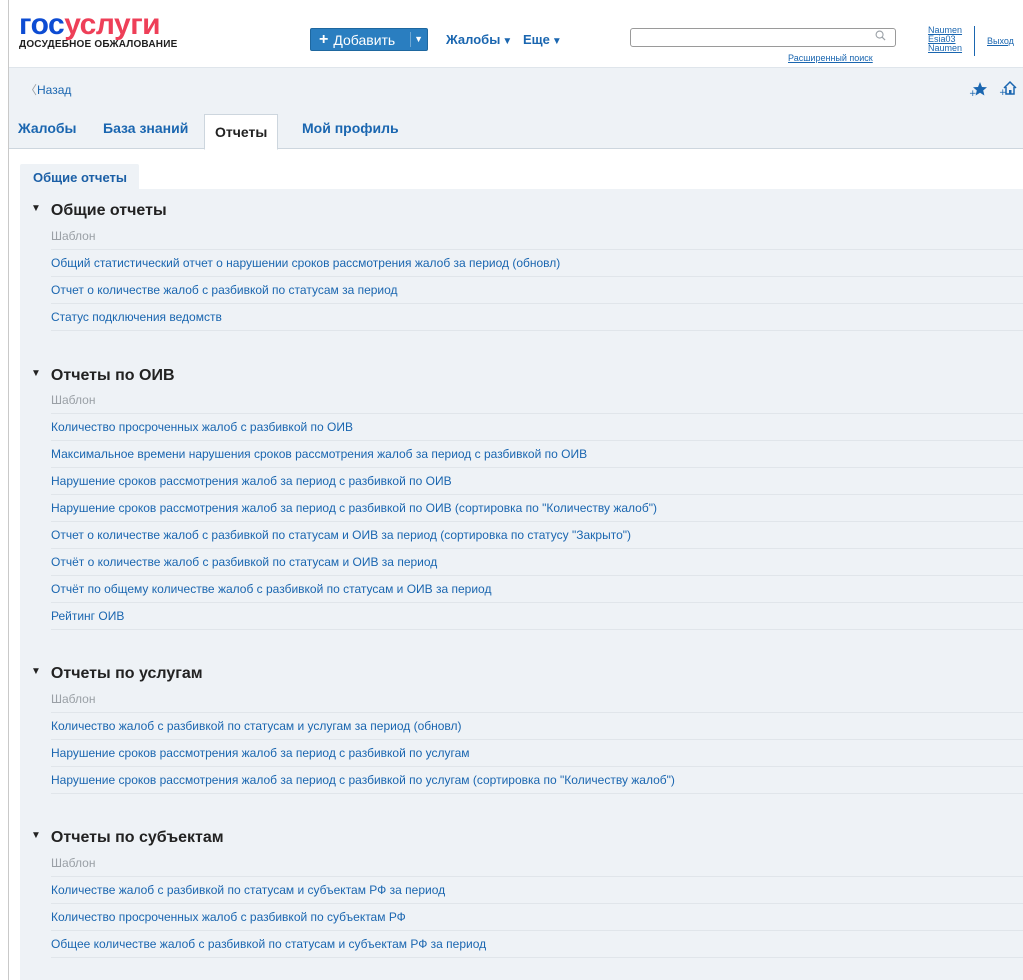  What do you see at coordinates (47, 128) in the screenshot?
I see `tab-complaints: Жалобы` at bounding box center [47, 128].